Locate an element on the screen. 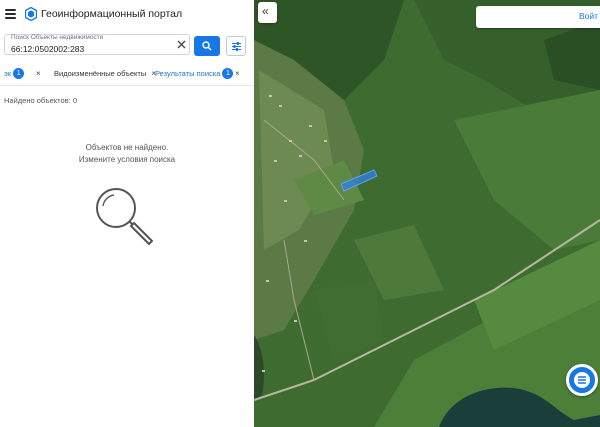 The image size is (600, 427). tab-search-results-close-icon: × is located at coordinates (237, 74).